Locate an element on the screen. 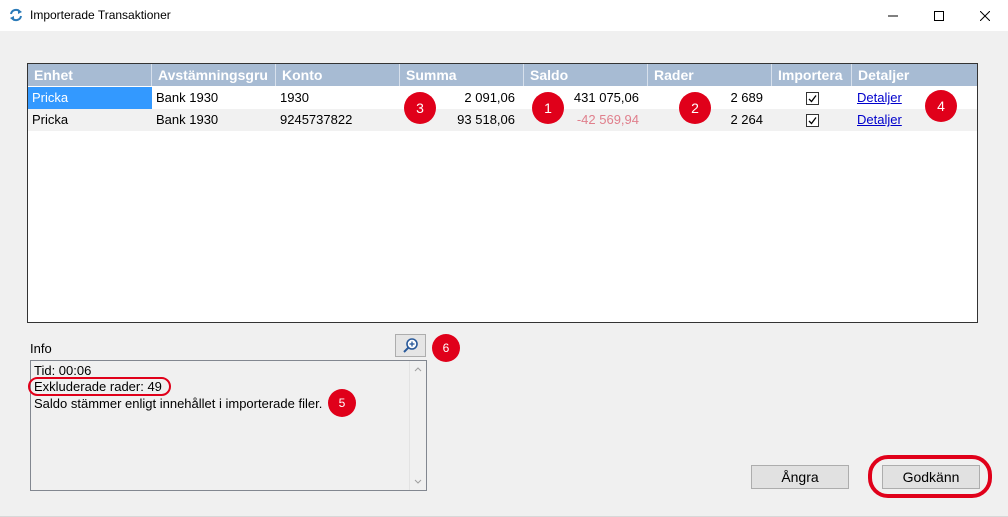  annotation-badge-5: 5 is located at coordinates (342, 403).